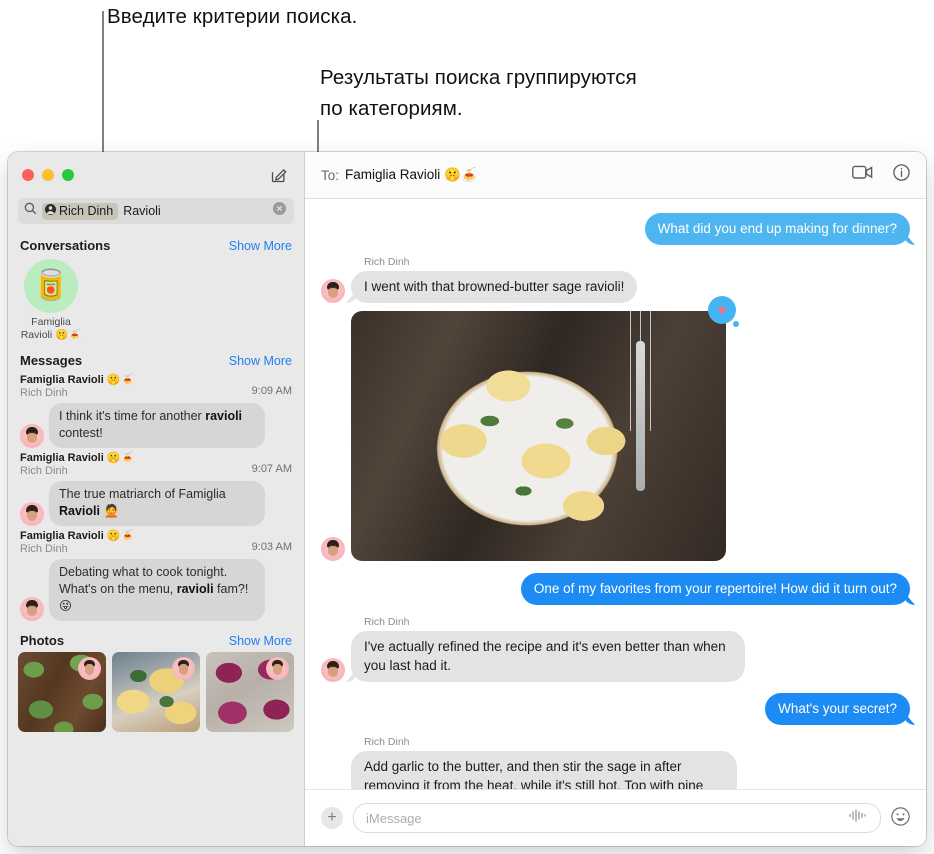 This screenshot has height=854, width=934. Describe the element at coordinates (260, 641) in the screenshot. I see `show-more-photos: Show More` at that location.